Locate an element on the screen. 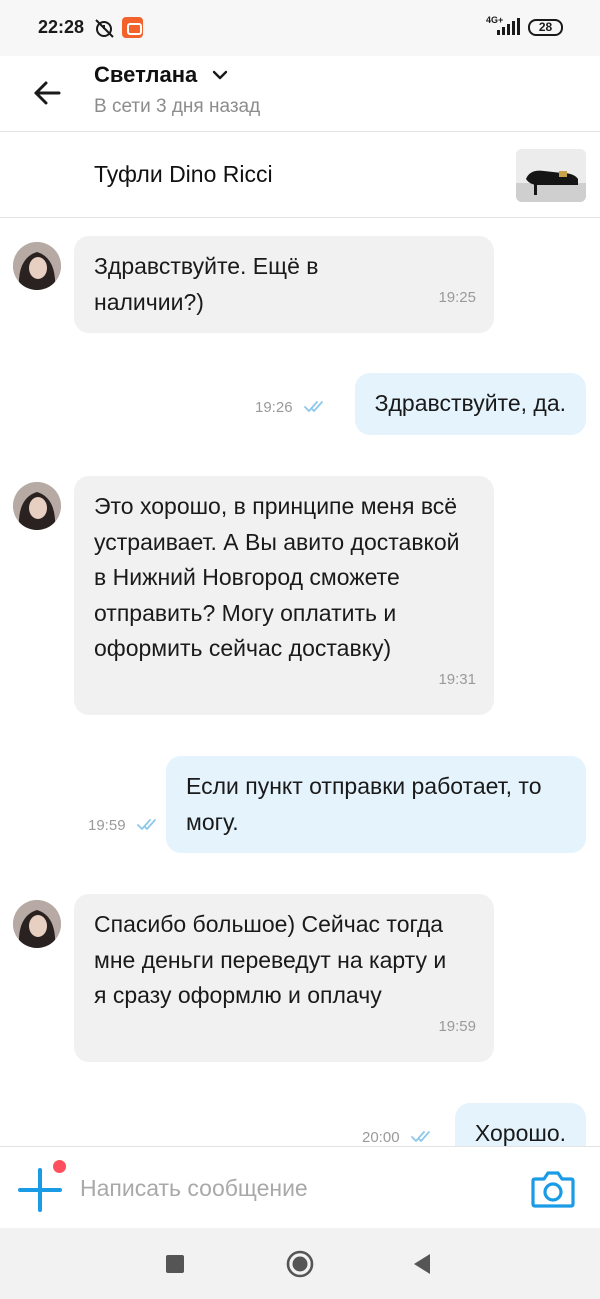 This screenshot has height=1299, width=600. listing-title: Туфли Dino Ricci is located at coordinates (183, 174).